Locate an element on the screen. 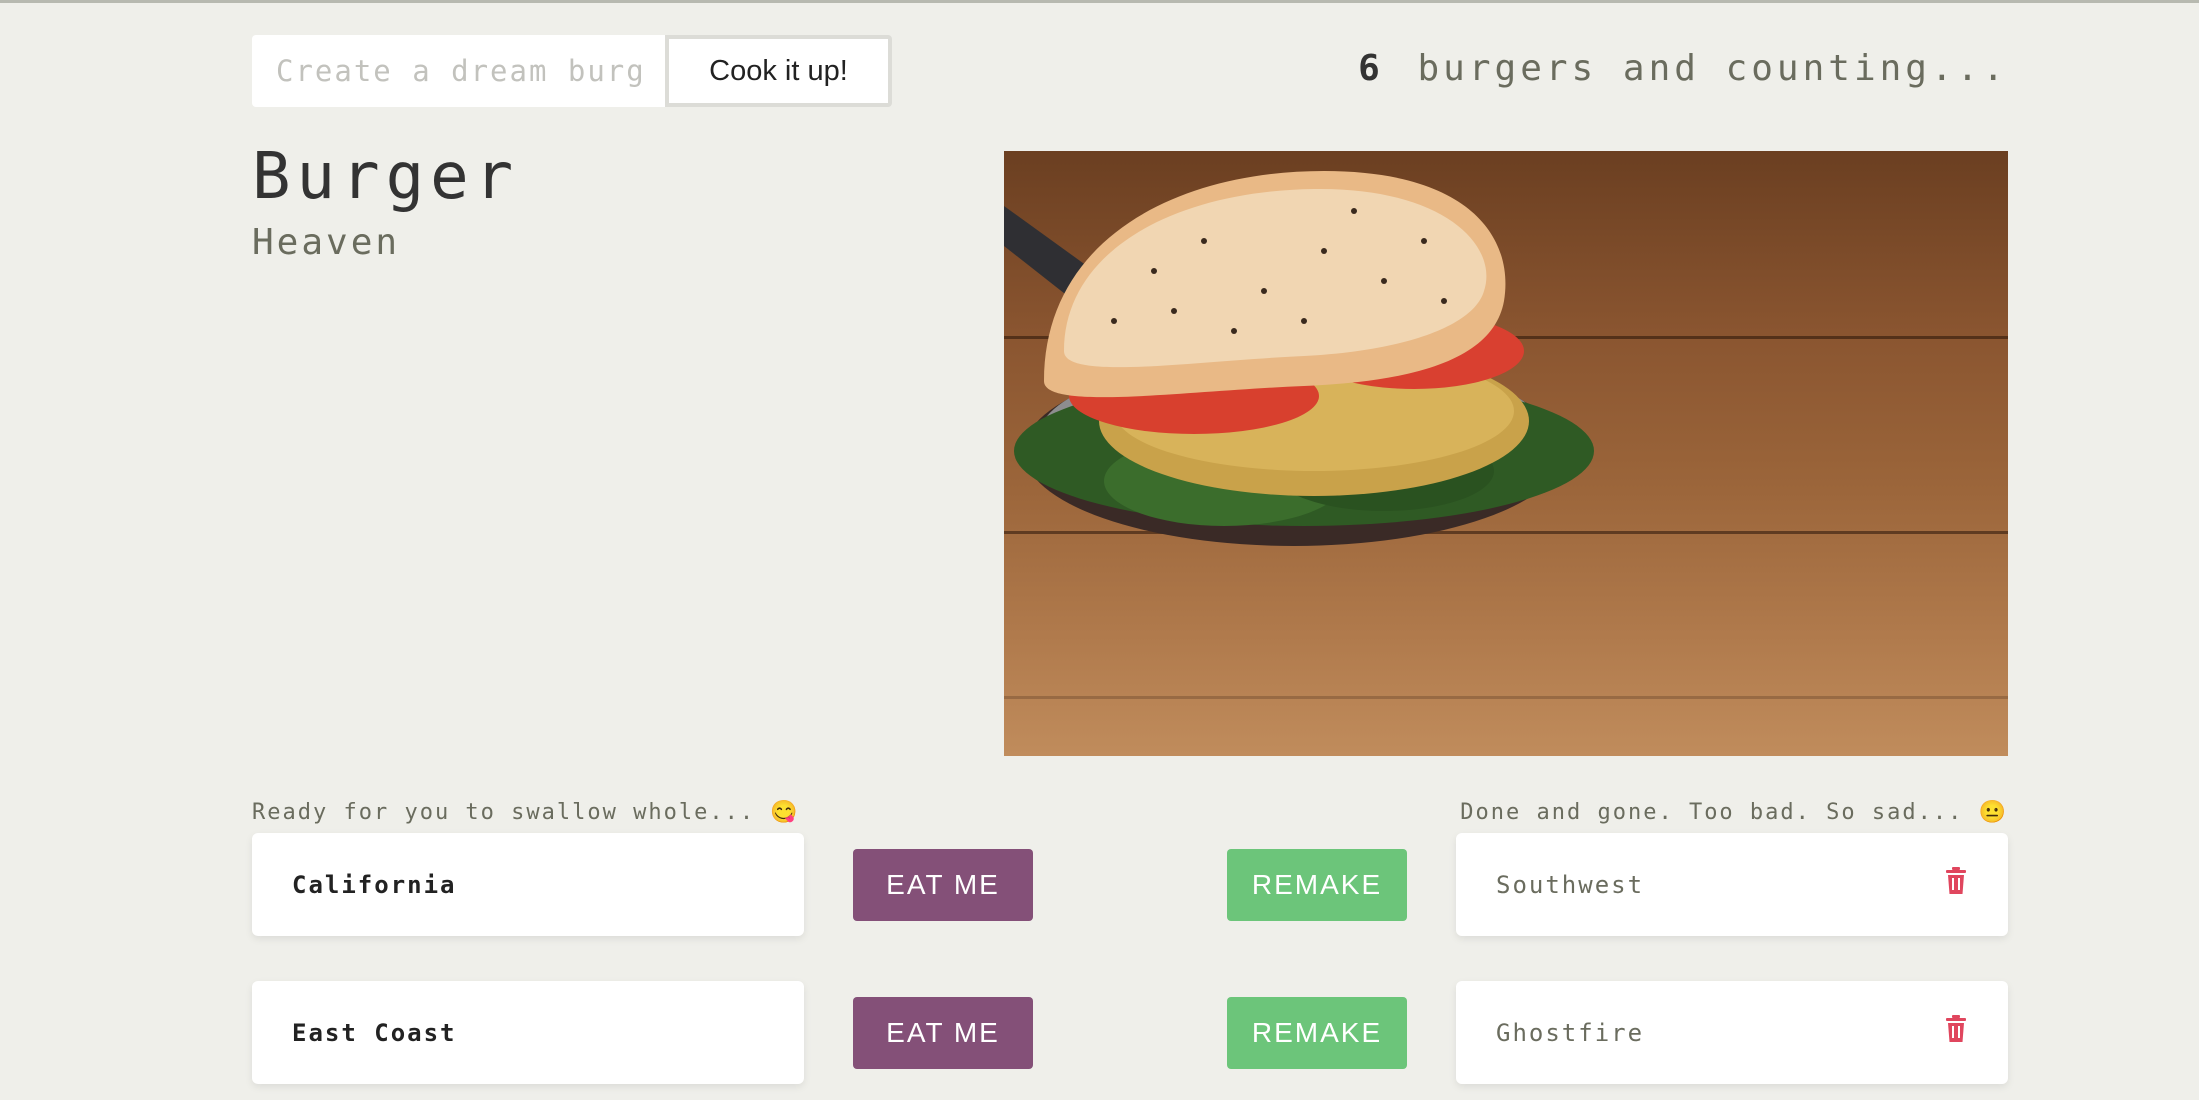 This screenshot has height=1100, width=2199. ready-burger-item: California is located at coordinates (528, 884).